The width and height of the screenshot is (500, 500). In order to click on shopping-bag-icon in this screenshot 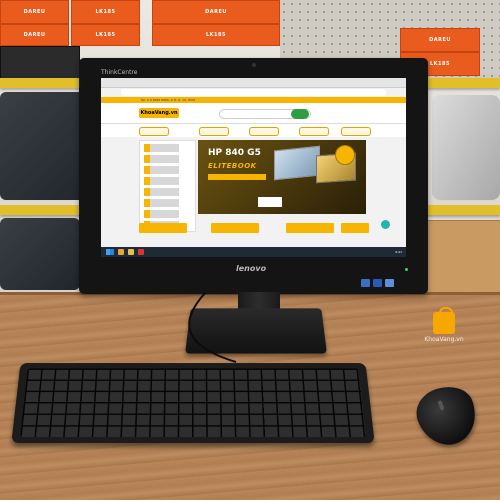, I will do `click(444, 320)`.